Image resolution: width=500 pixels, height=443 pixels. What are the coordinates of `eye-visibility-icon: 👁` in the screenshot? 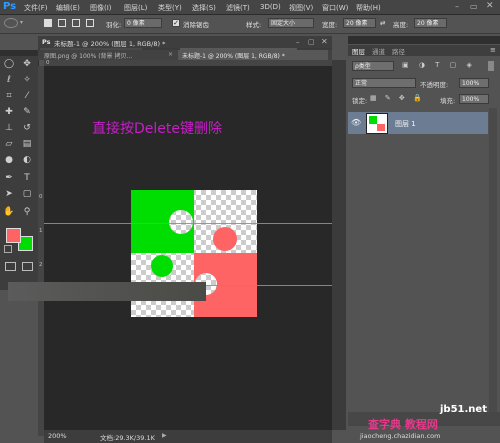 It's located at (356, 122).